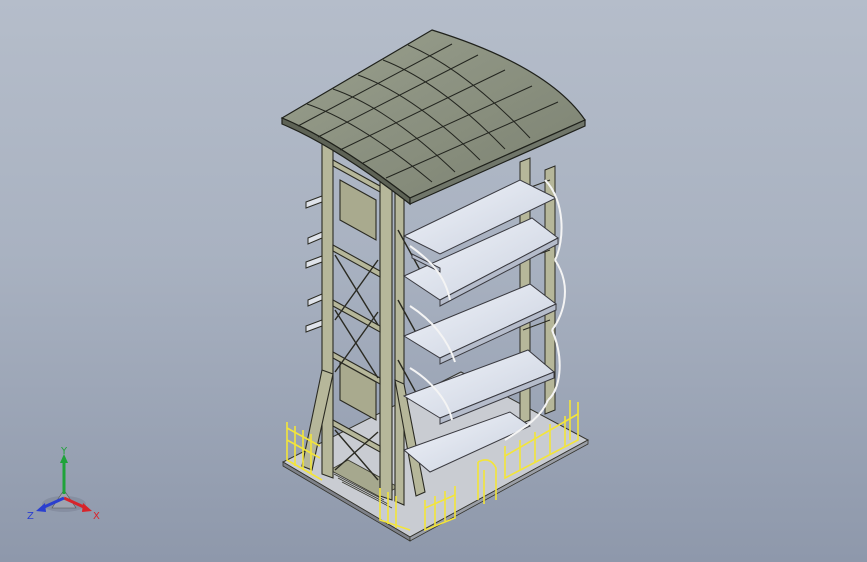  What do you see at coordinates (64, 451) in the screenshot?
I see `y-axis-label: Y` at bounding box center [64, 451].